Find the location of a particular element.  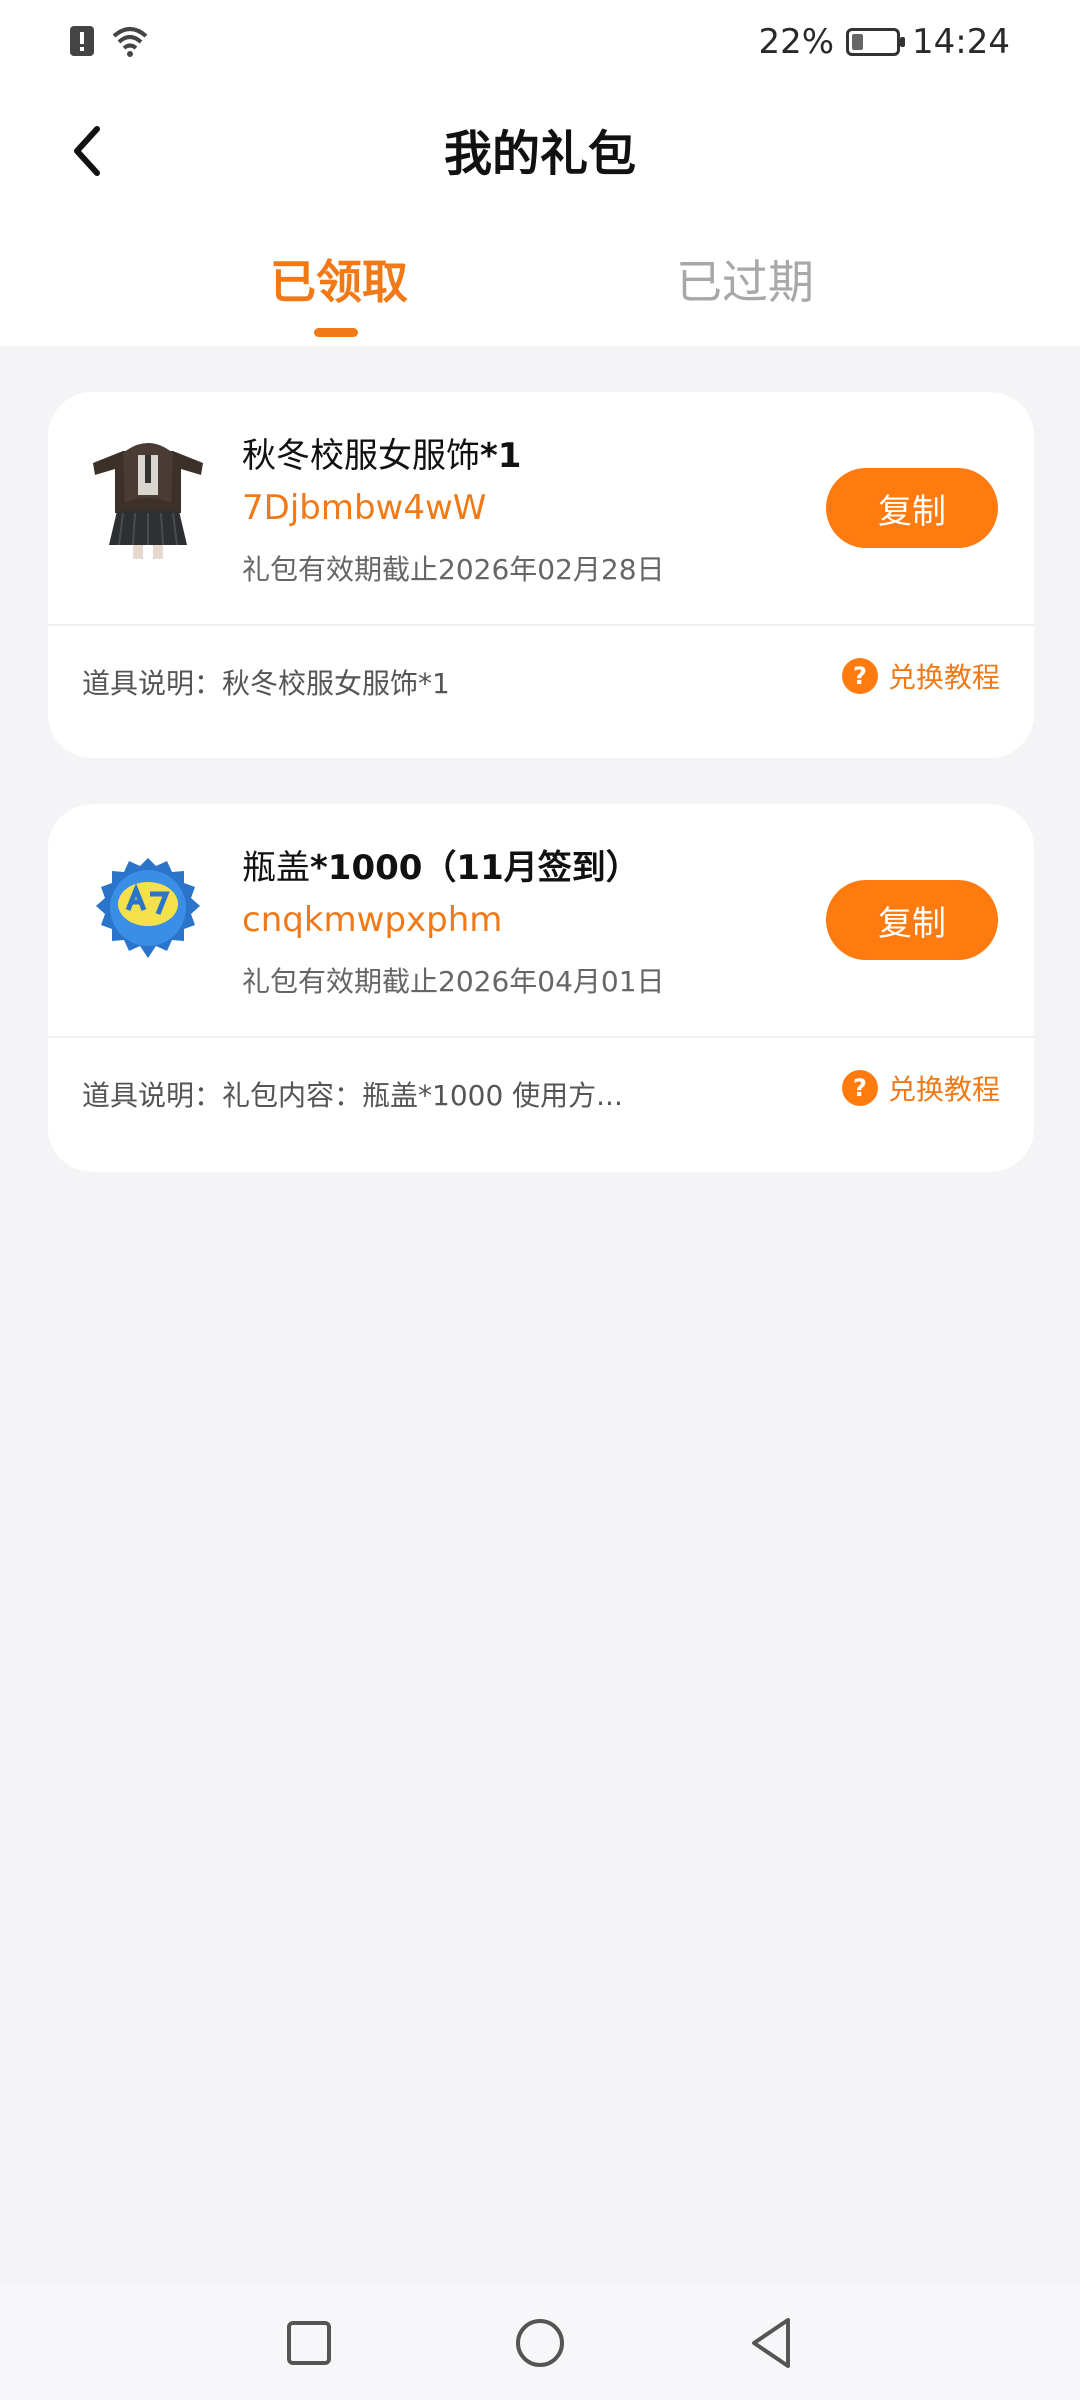

alert-icon is located at coordinates (82, 43).